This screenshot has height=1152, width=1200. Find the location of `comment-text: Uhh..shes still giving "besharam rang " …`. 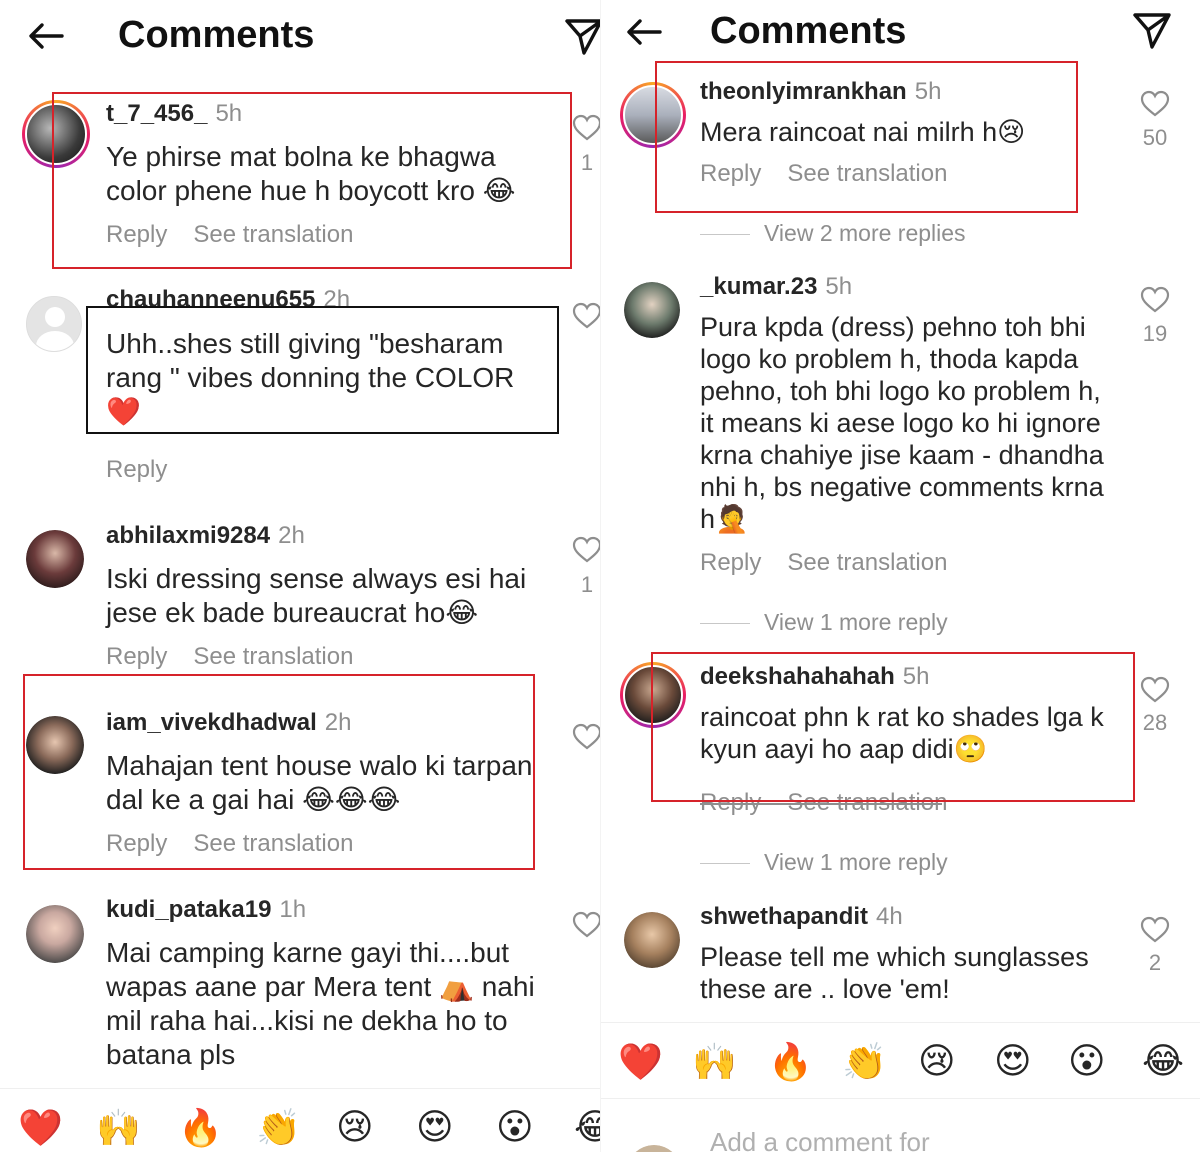

comment-text: Uhh..shes still giving "besharam rang " … is located at coordinates (310, 377).